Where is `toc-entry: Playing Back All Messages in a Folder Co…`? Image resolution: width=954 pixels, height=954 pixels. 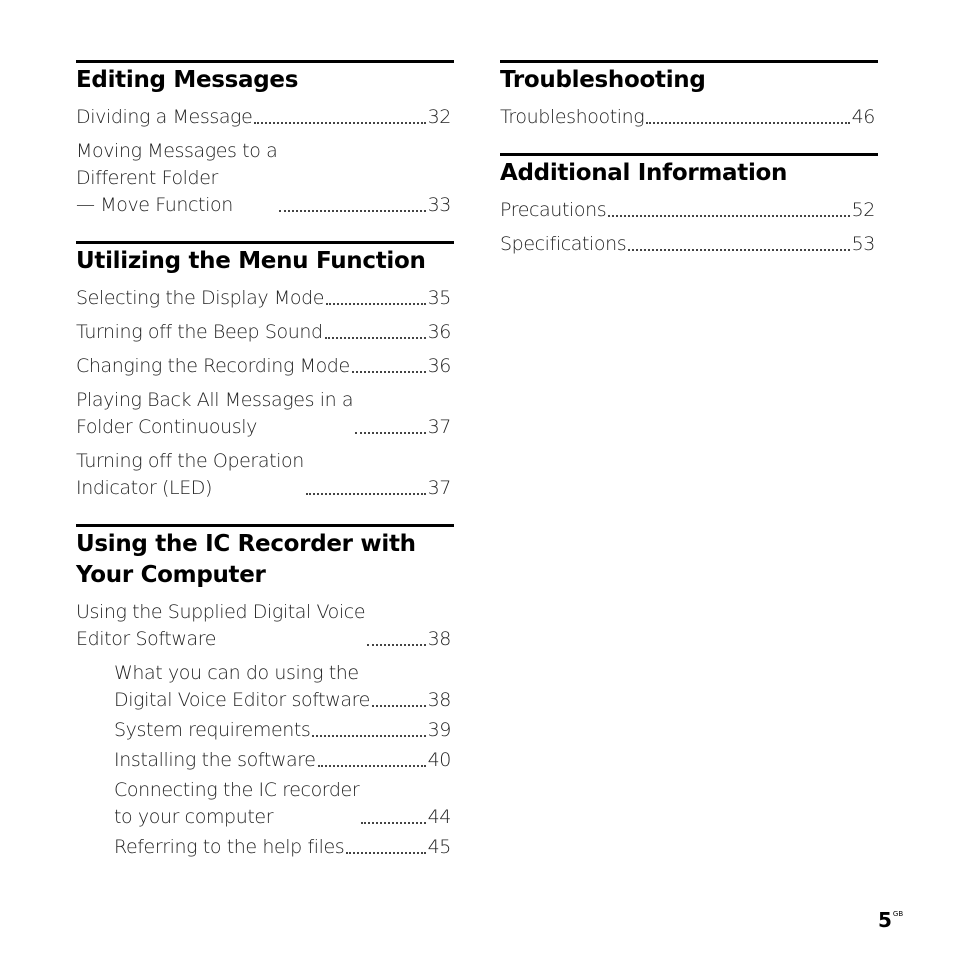 toc-entry: Playing Back All Messages in a Folder Co… is located at coordinates (265, 414).